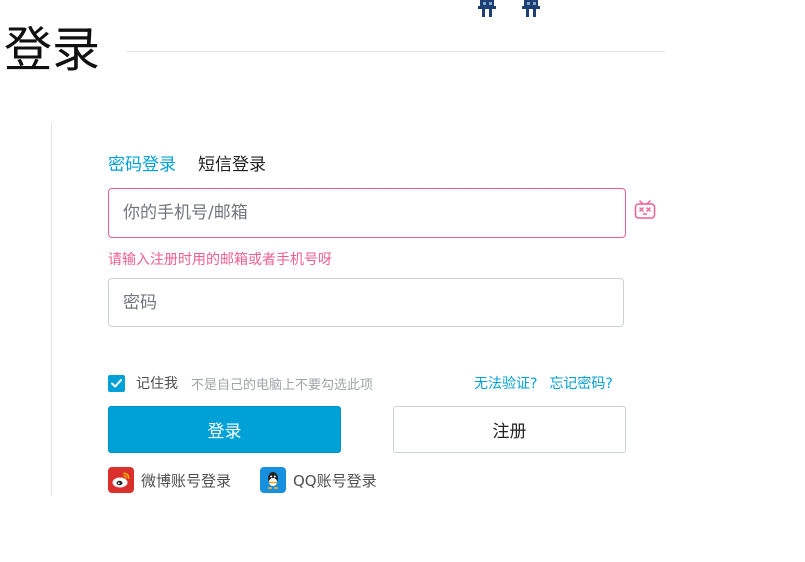 This screenshot has width=805, height=562. I want to click on remember-row: 记住我 不是自己的电脑上不要勾选此项, so click(241, 383).